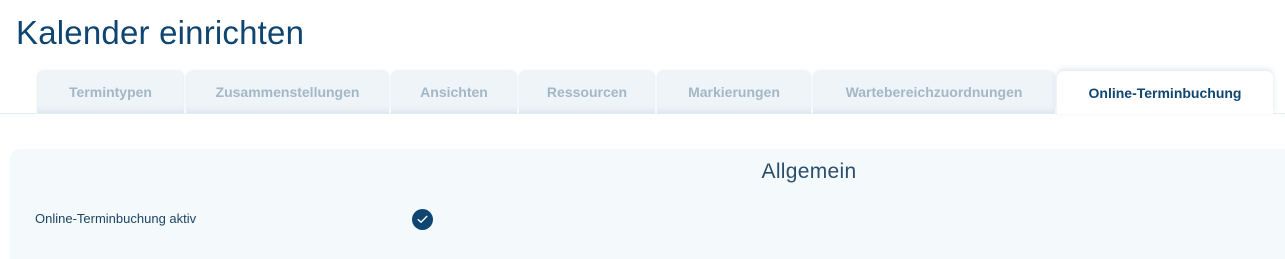  I want to click on page-title: Kalender einrichten, so click(160, 32).